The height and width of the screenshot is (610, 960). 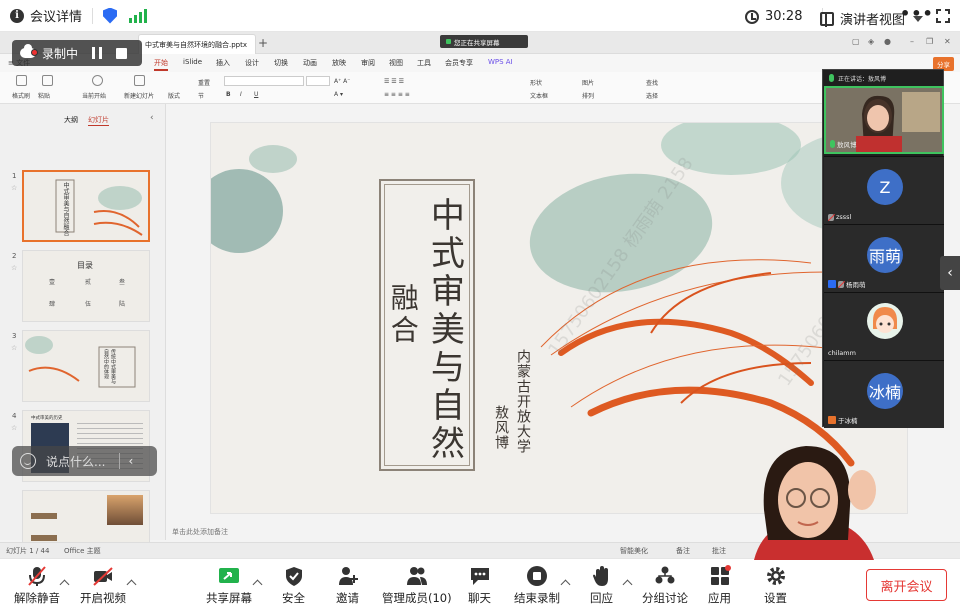 What do you see at coordinates (342, 81) in the screenshot?
I see `font-grow-icon: A⁺ A⁻` at bounding box center [342, 81].